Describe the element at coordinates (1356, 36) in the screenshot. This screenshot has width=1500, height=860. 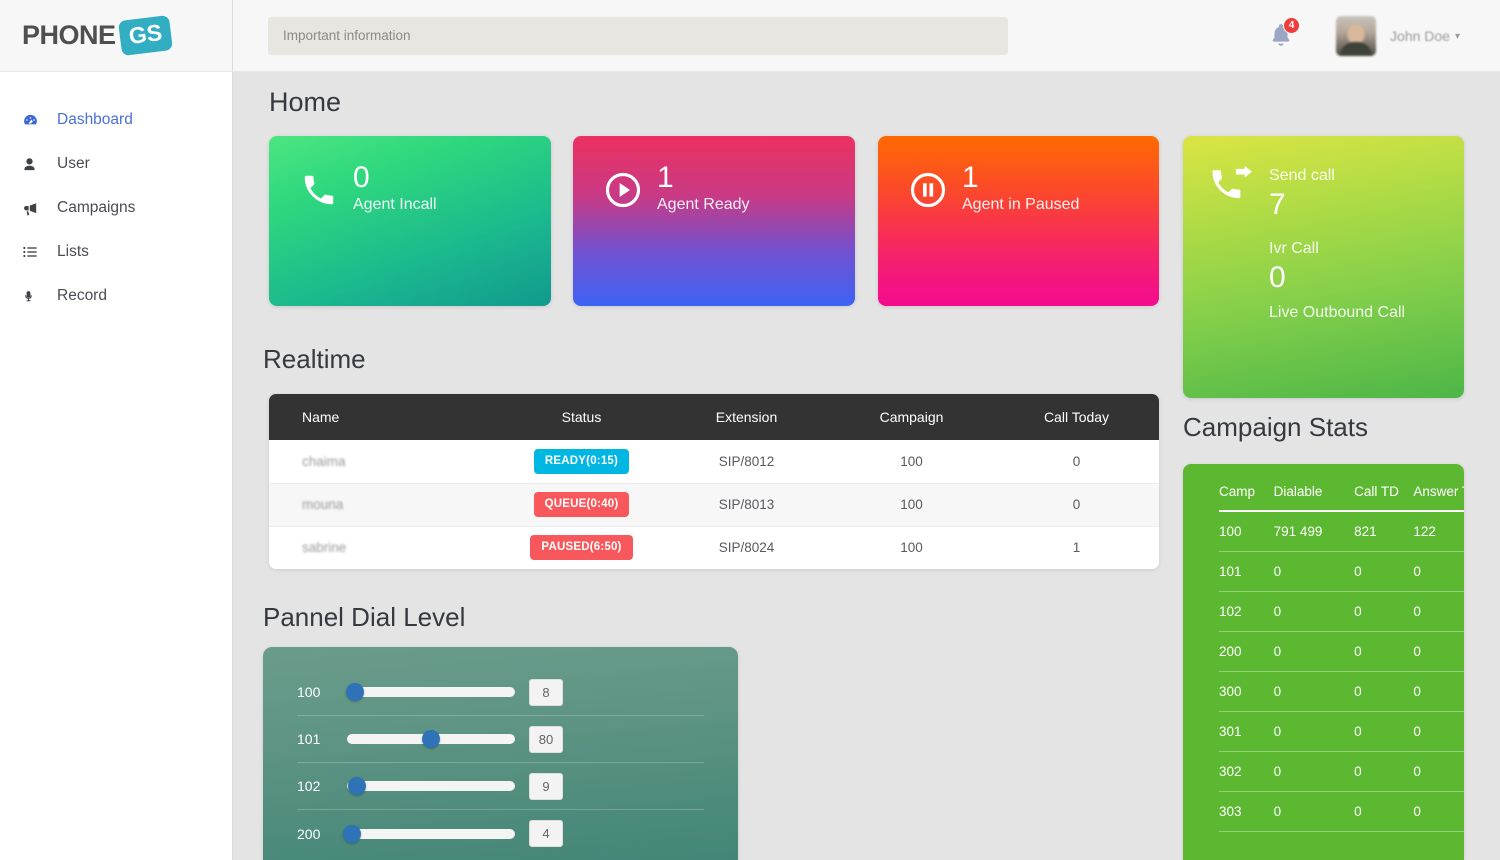
I see `avatar` at that location.